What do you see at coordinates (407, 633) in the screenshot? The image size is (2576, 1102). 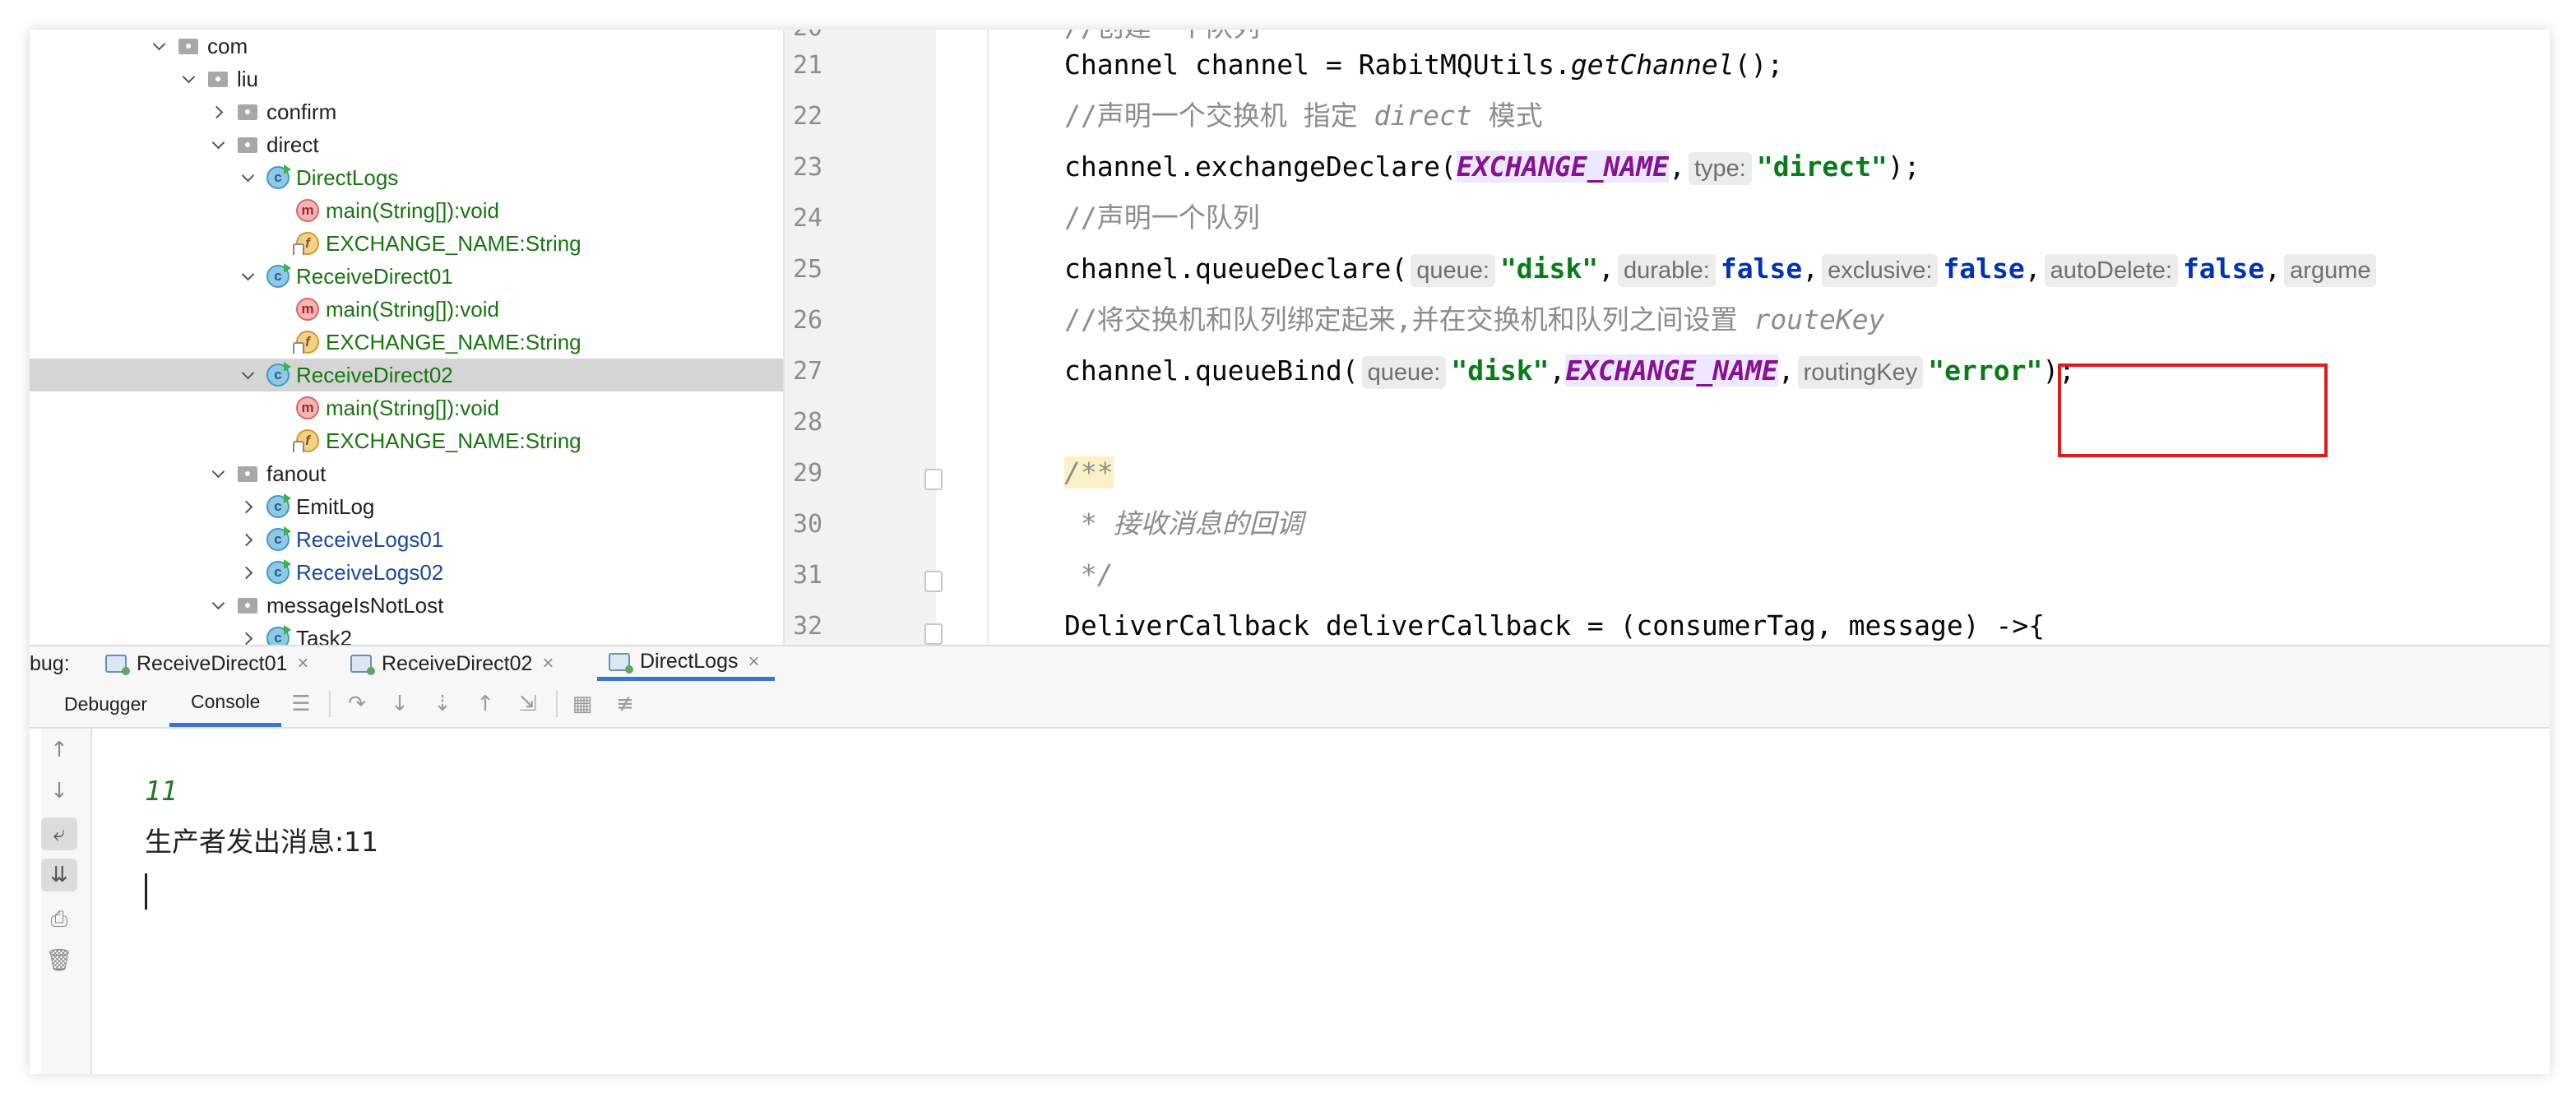 I see `tree-item: c Task2` at bounding box center [407, 633].